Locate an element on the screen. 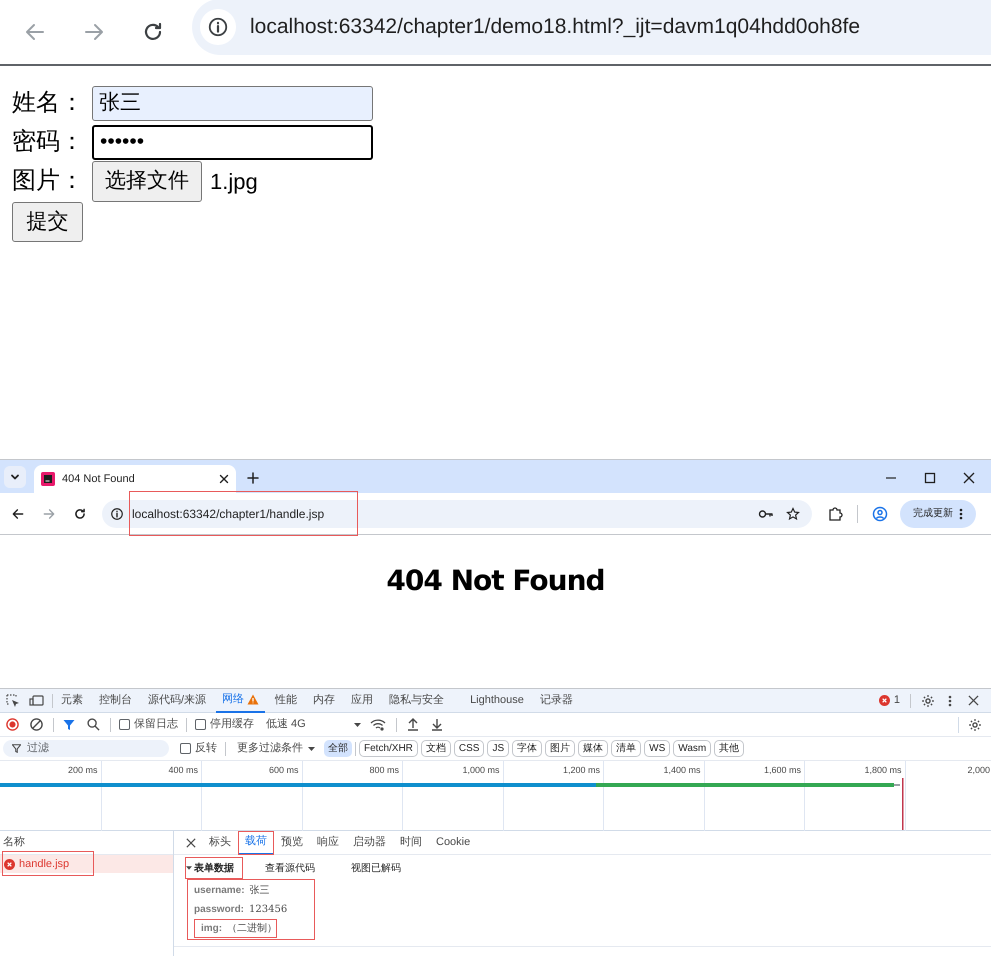  update-button: 完成更新 is located at coordinates (938, 514).